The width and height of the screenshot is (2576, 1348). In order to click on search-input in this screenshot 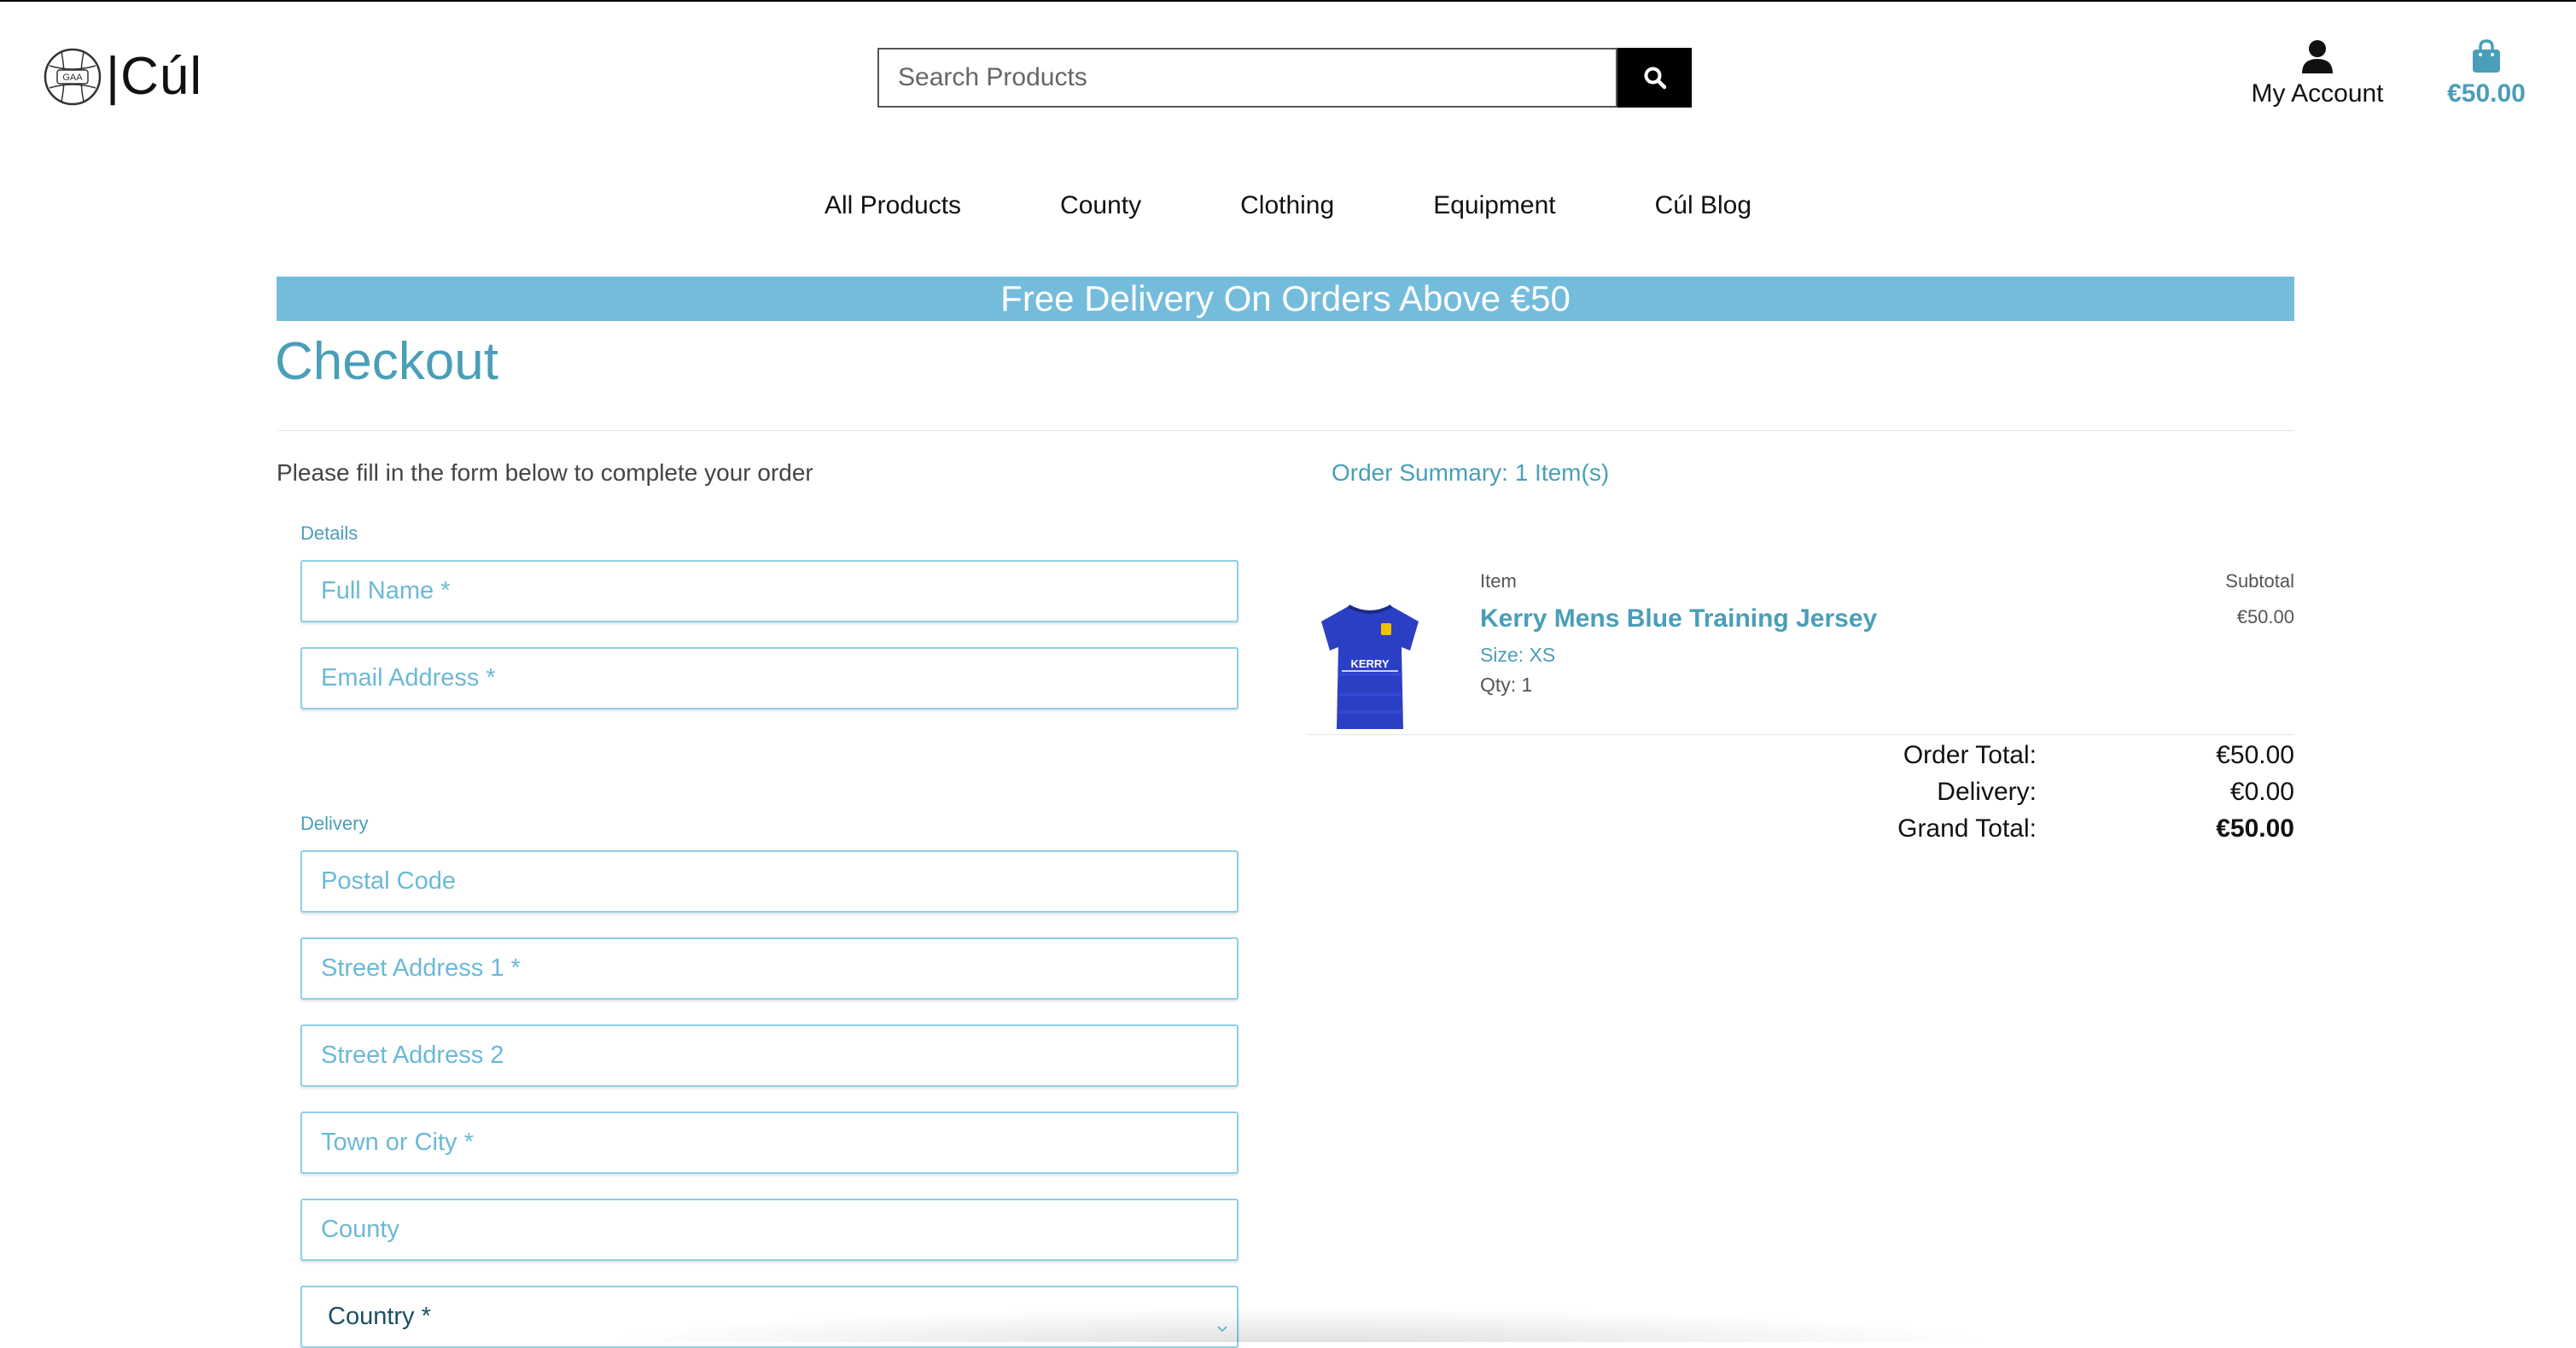, I will do `click(1247, 78)`.